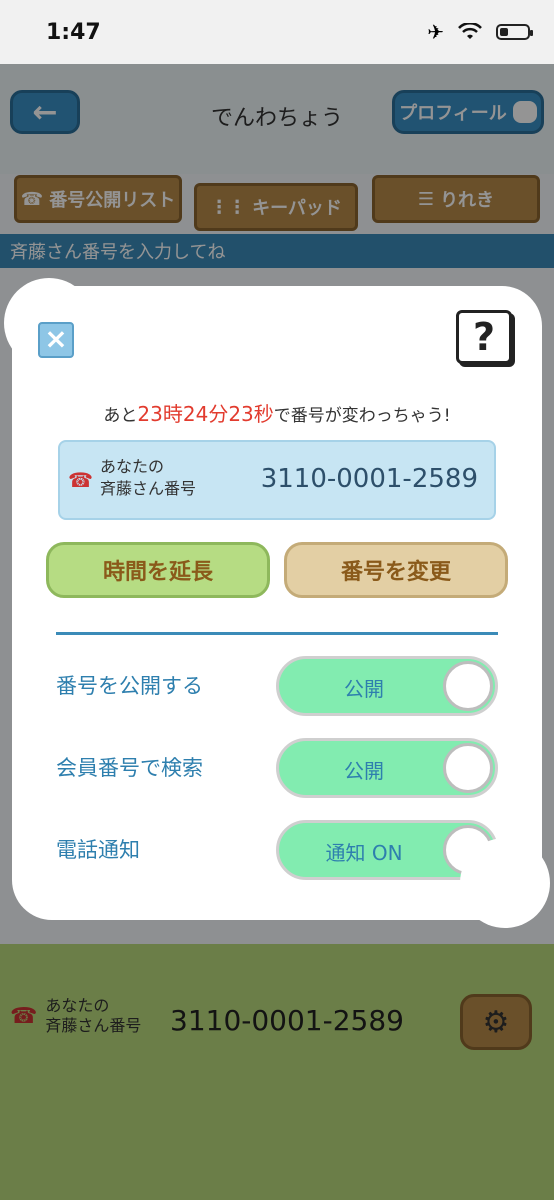 This screenshot has height=1200, width=554. Describe the element at coordinates (148, 488) in the screenshot. I see `my-number-label-line2: 斉藤さん番号` at that location.